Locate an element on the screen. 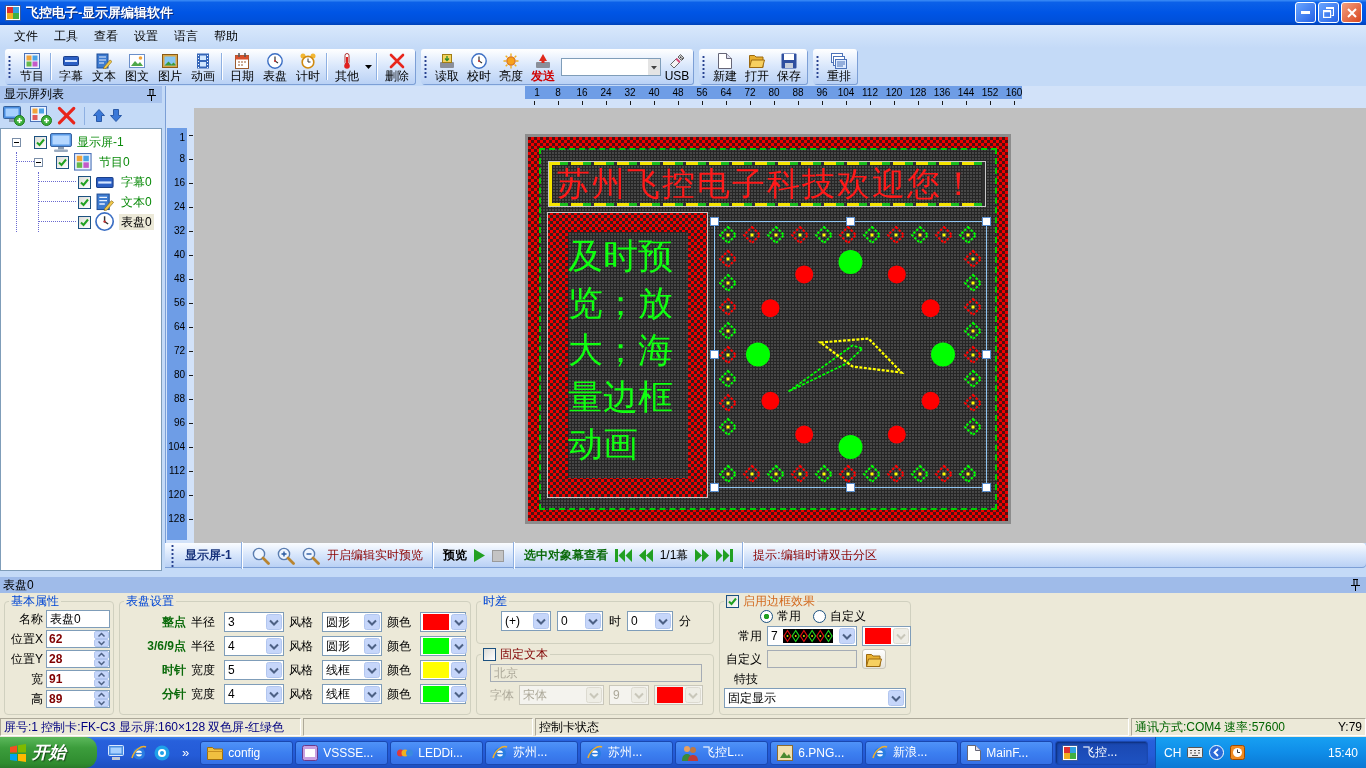 The height and width of the screenshot is (768, 1366). pattern-dropdown: 7 is located at coordinates (812, 636).